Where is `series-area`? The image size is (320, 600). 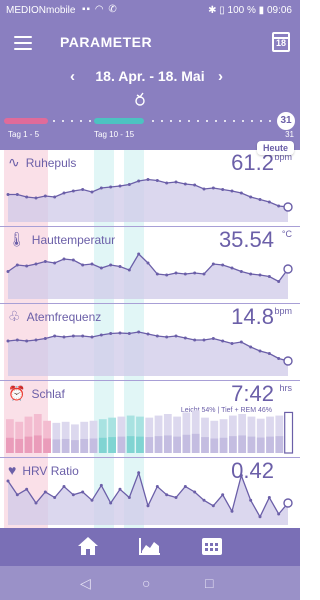
series-area is located at coordinates (148, 200).